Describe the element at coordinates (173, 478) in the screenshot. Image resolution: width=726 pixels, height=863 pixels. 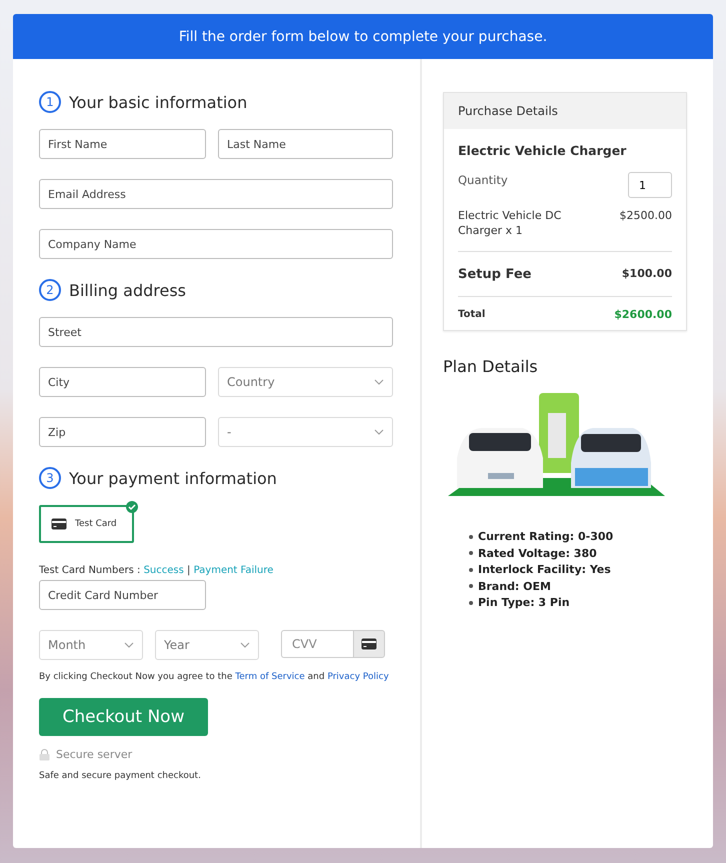
I see `section-title: Your payment information` at that location.